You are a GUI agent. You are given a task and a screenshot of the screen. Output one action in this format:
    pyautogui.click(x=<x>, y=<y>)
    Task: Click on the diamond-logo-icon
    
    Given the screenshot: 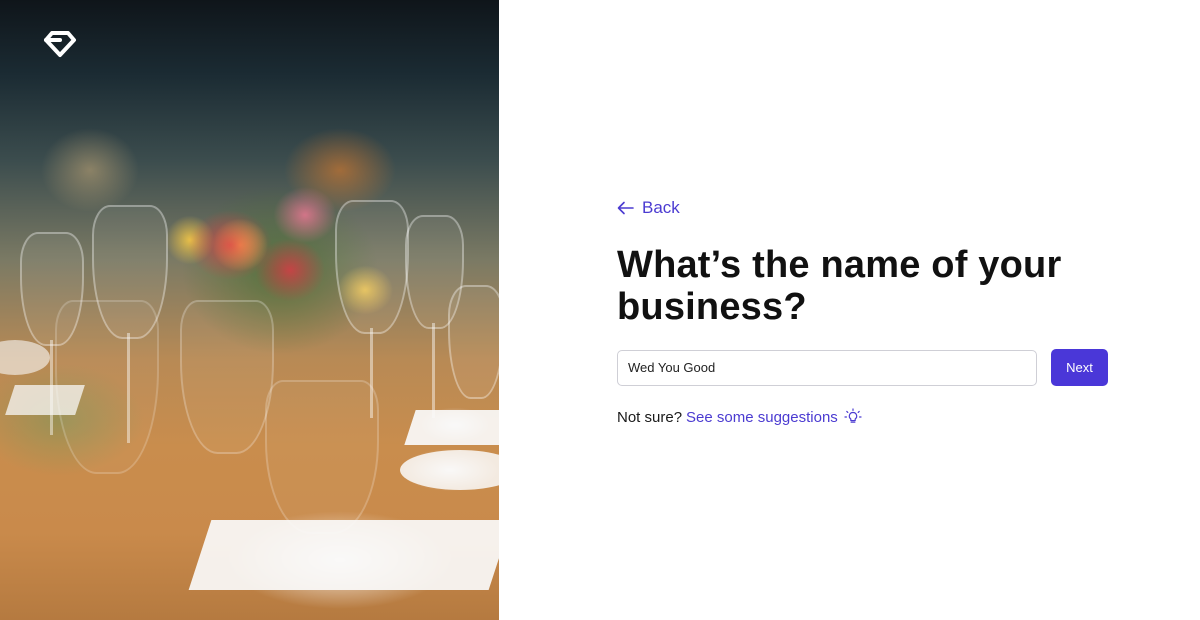 What is the action you would take?
    pyautogui.click(x=60, y=44)
    